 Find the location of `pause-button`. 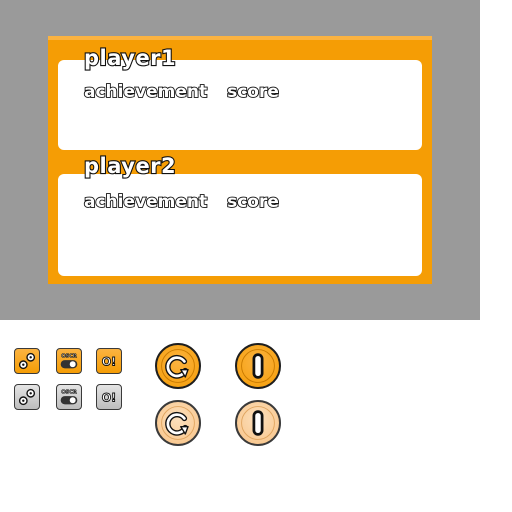

pause-button is located at coordinates (258, 366).